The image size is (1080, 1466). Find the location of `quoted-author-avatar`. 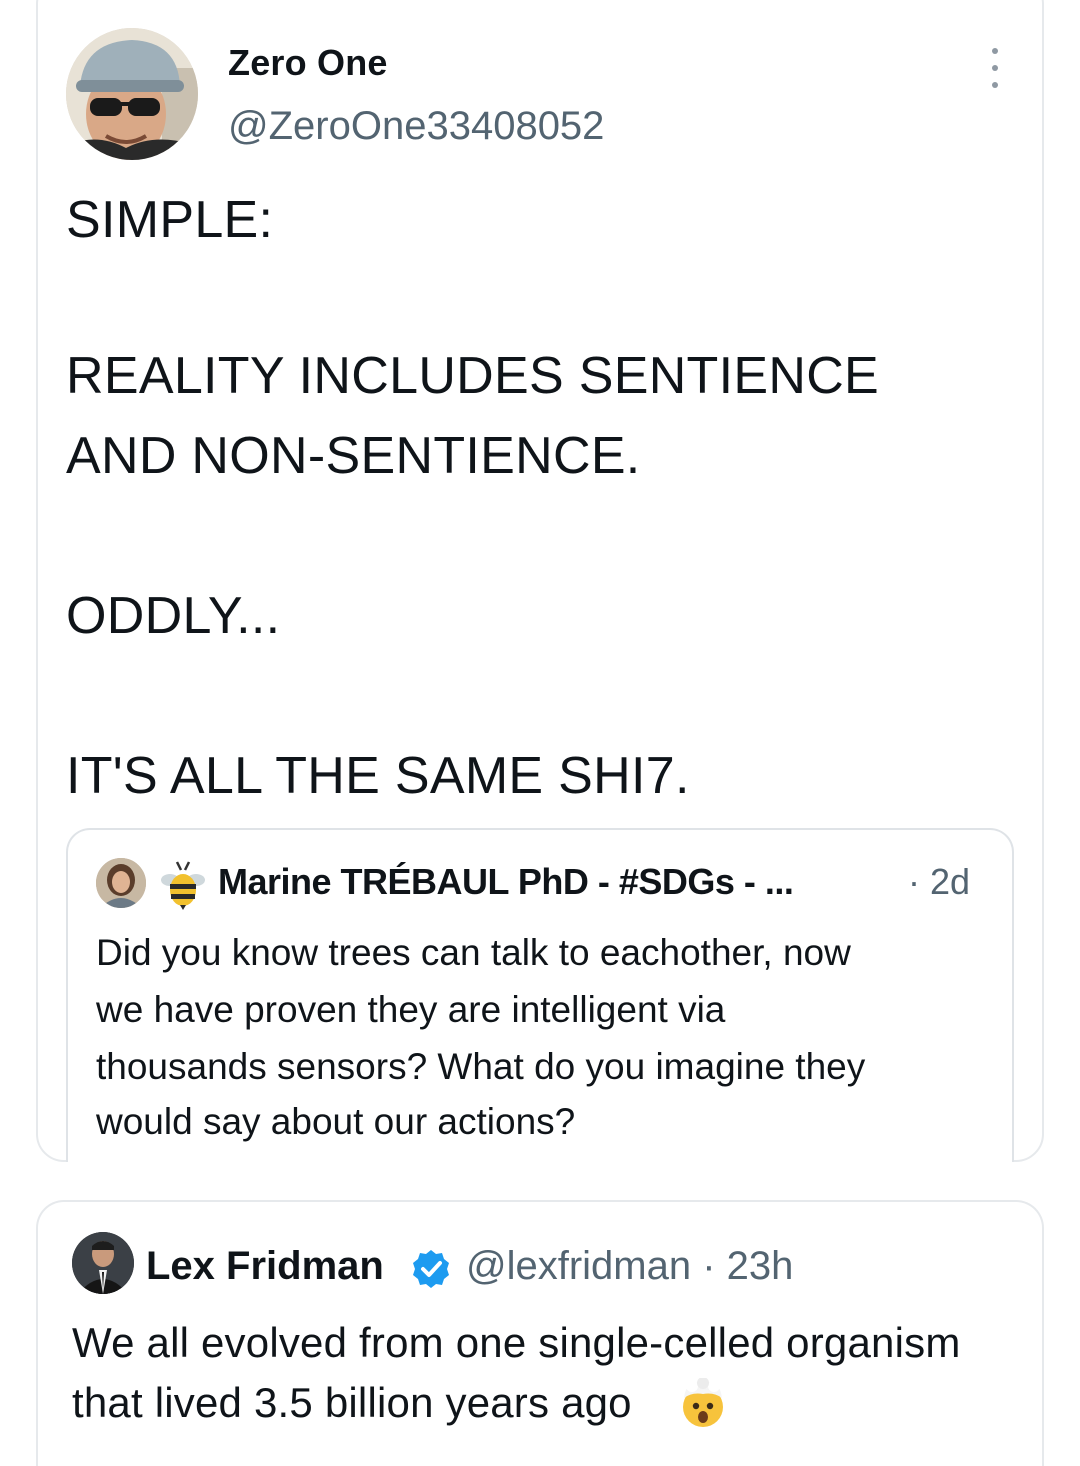

quoted-author-avatar is located at coordinates (121, 883).